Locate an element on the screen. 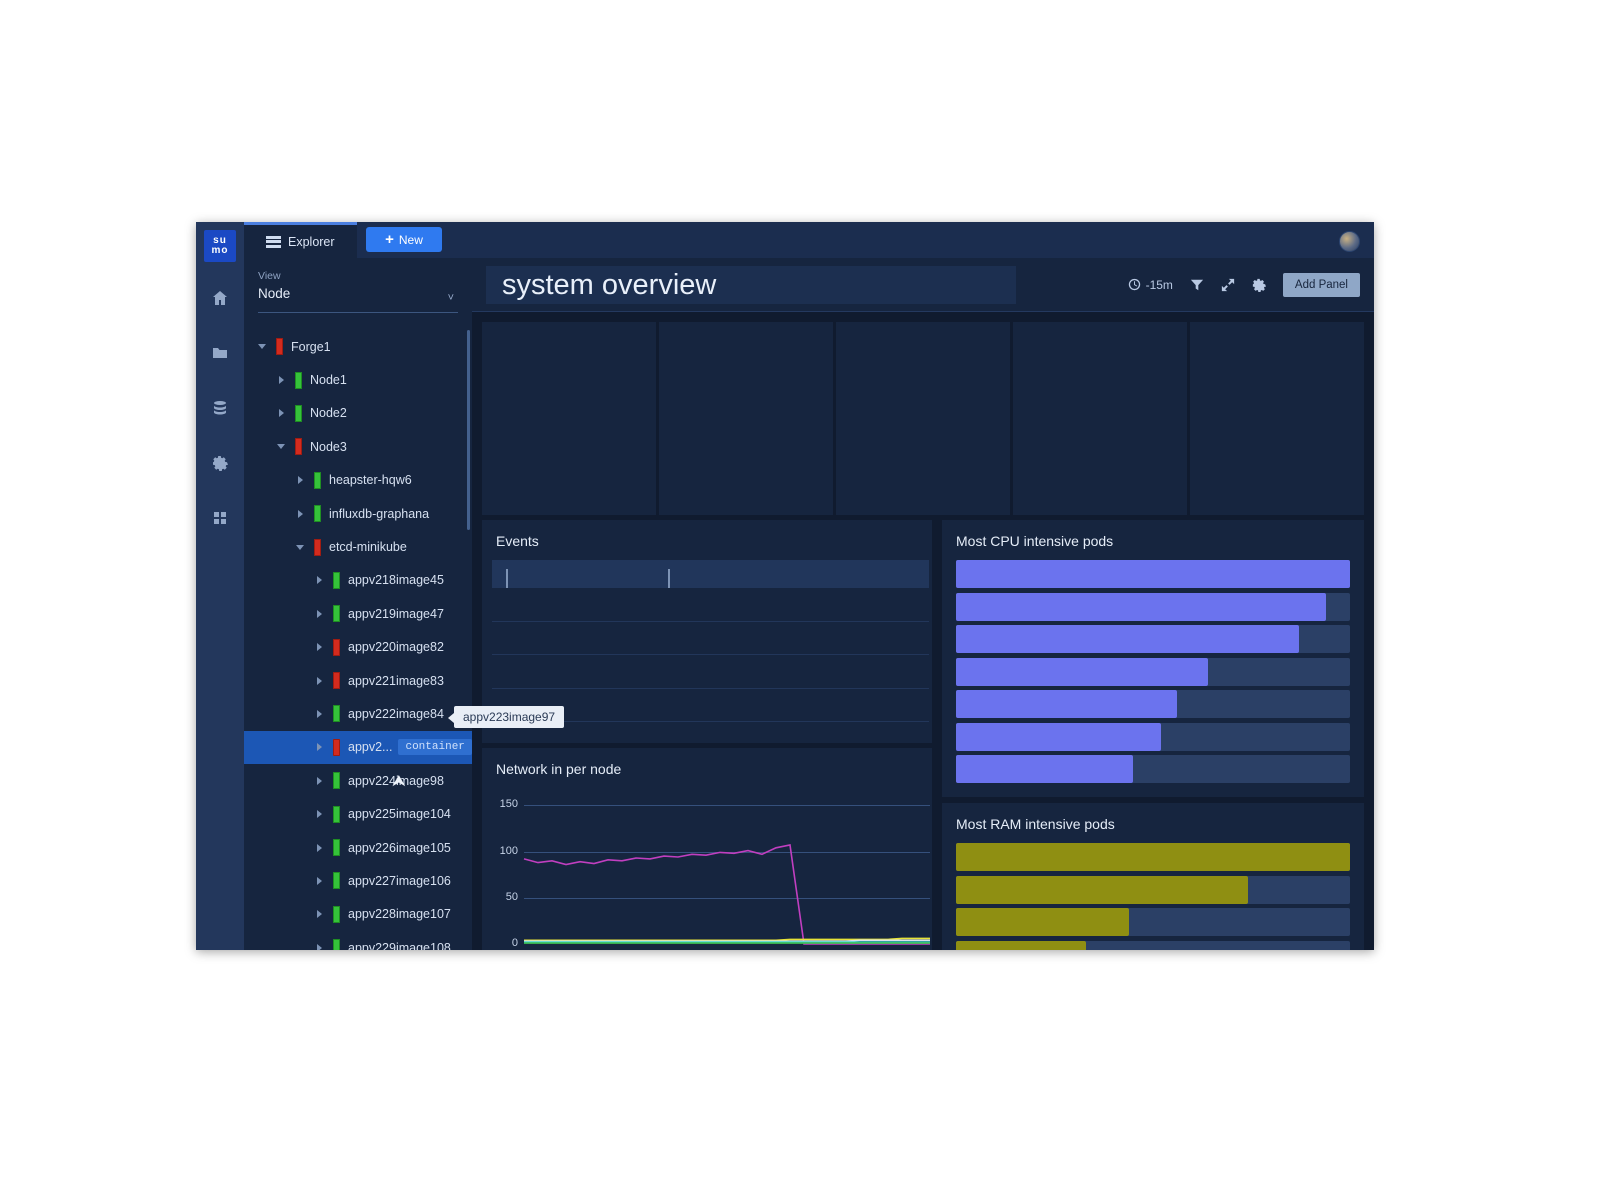 This screenshot has width=1600, height=1200. tree-row: appv219image47 is located at coordinates (358, 613).